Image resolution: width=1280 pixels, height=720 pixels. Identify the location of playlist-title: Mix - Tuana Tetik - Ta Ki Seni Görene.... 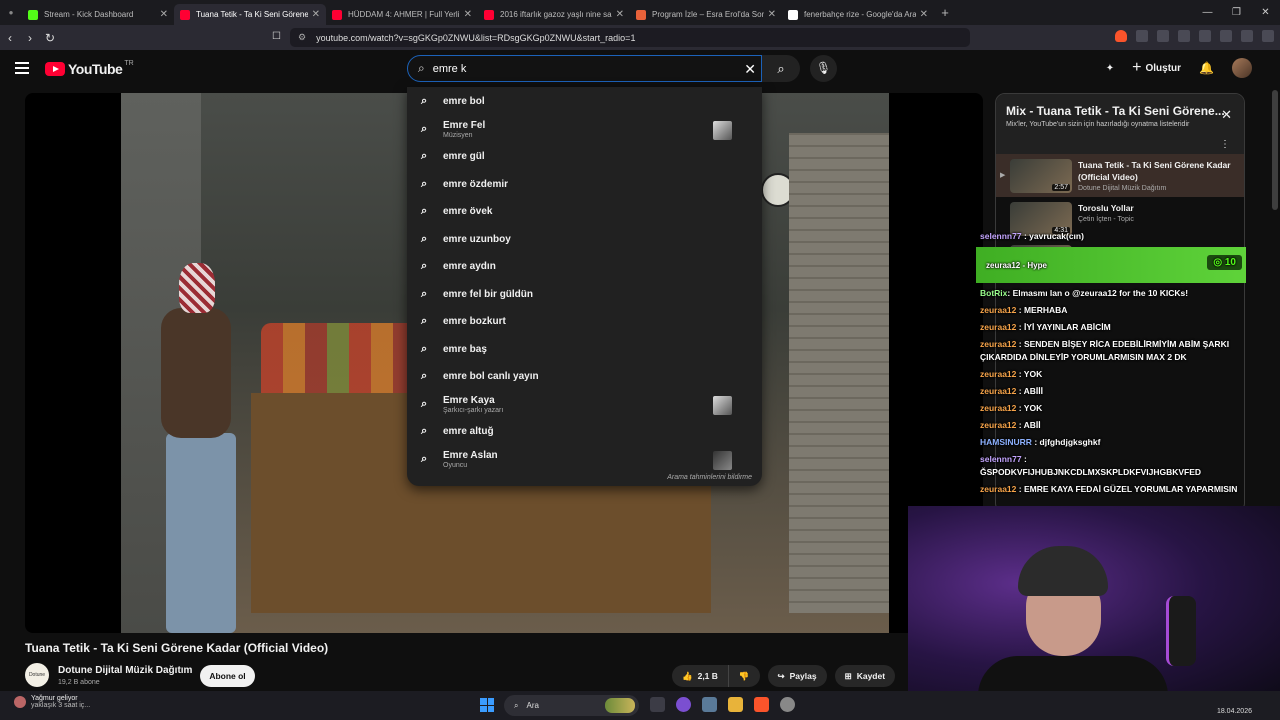
(1120, 111).